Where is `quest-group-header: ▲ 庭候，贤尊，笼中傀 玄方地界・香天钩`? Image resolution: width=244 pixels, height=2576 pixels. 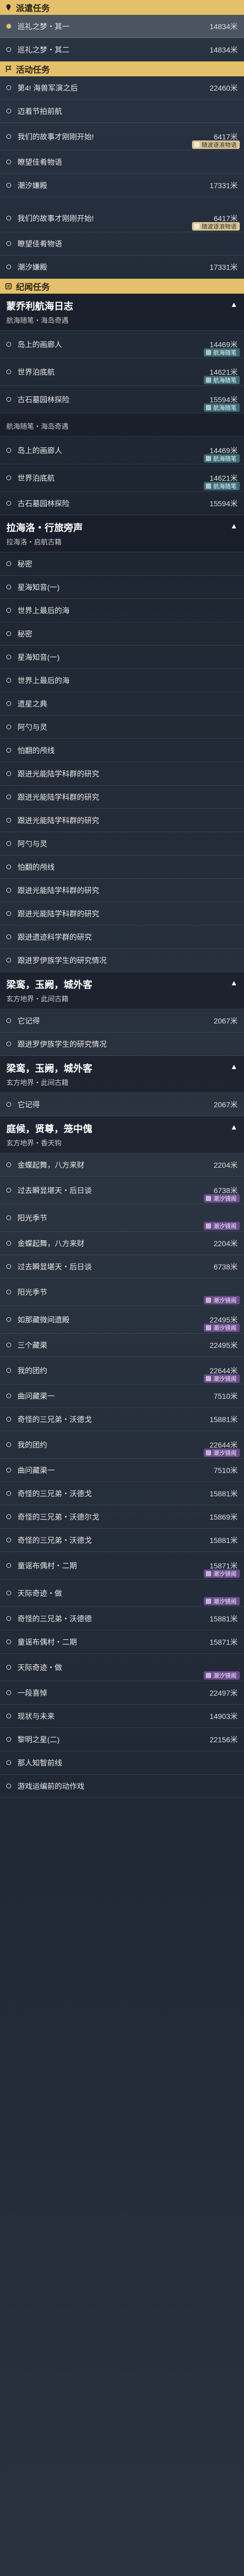
quest-group-header: ▲ 庭候，贤尊，笼中傀 玄方地界・香天钩 is located at coordinates (122, 1134).